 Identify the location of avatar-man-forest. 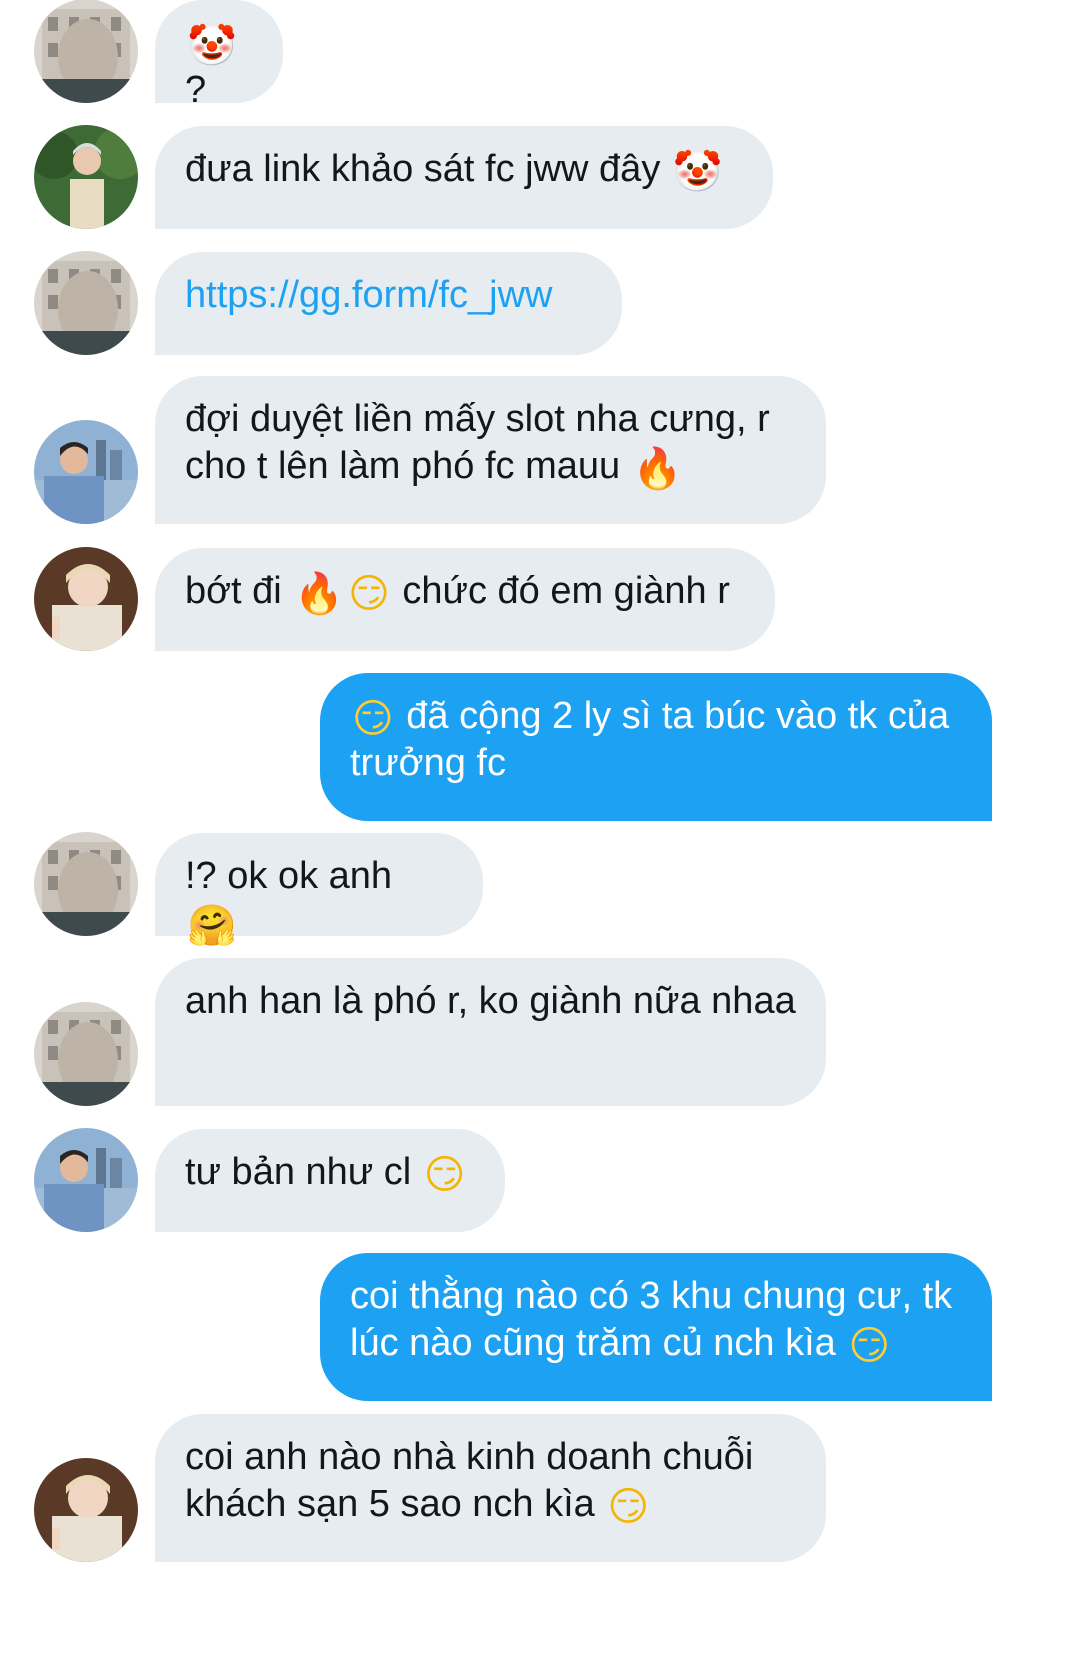
(86, 177).